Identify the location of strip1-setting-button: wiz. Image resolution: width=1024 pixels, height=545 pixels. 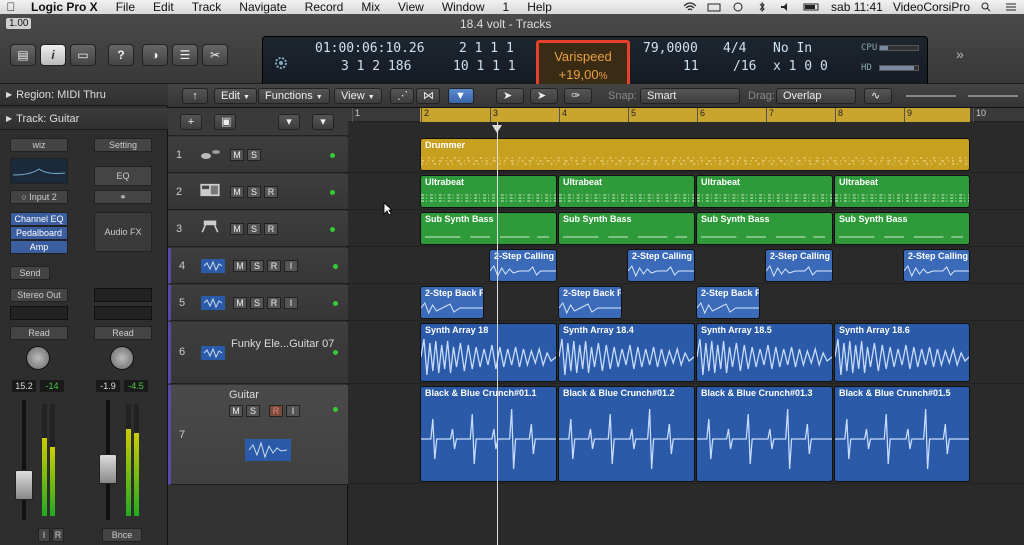
(39, 145).